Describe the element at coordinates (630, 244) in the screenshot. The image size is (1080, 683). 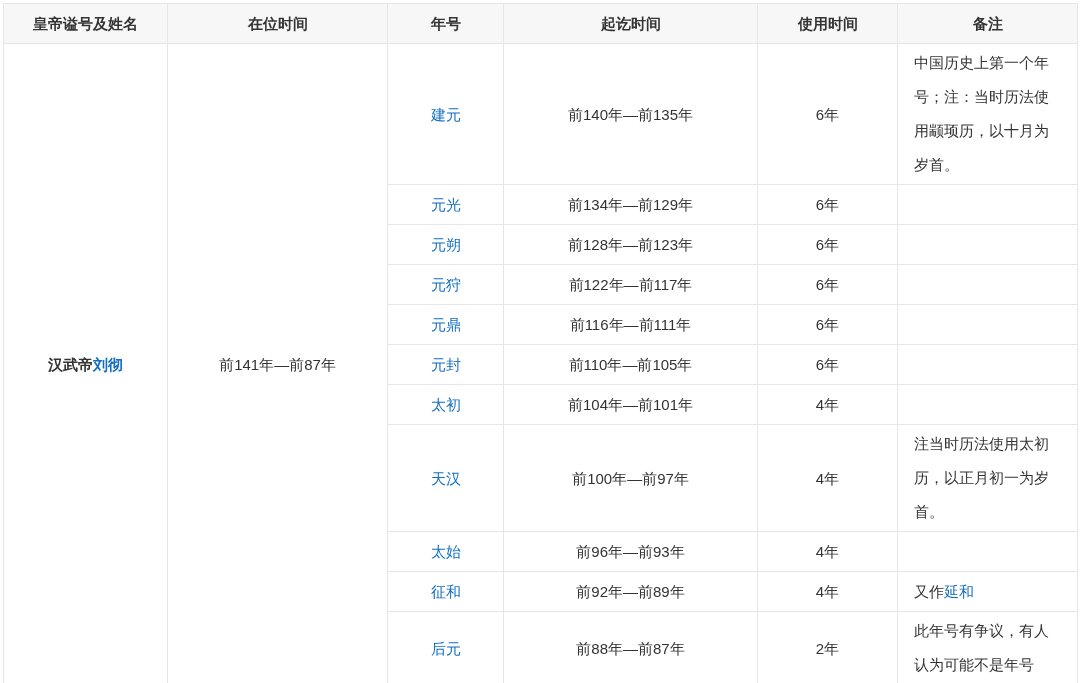
I see `date-range-cell: 前128年—前123年` at that location.